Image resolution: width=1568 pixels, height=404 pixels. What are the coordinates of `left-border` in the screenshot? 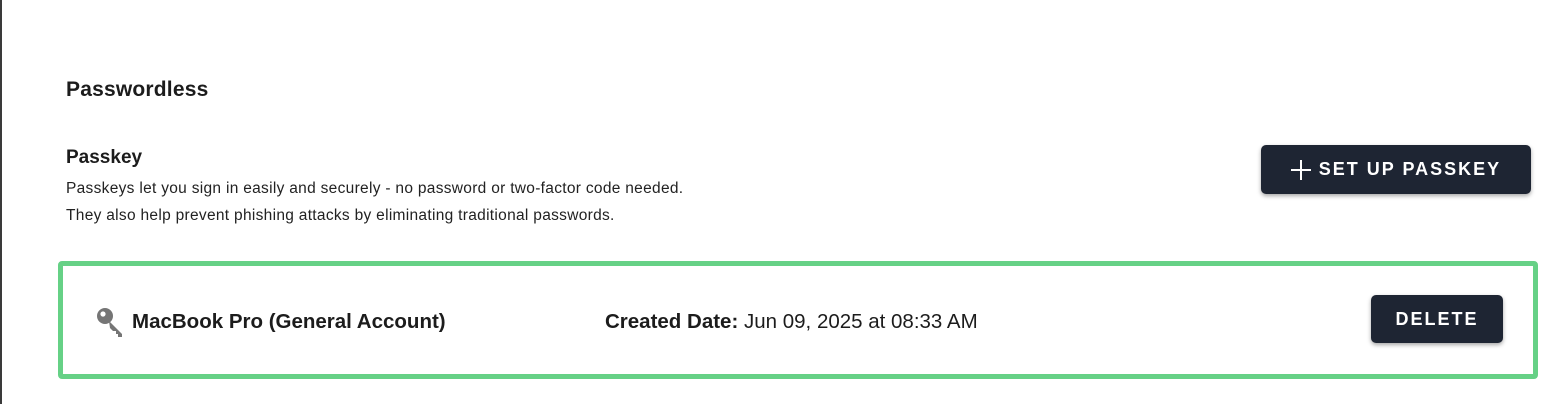 It's located at (1, 202).